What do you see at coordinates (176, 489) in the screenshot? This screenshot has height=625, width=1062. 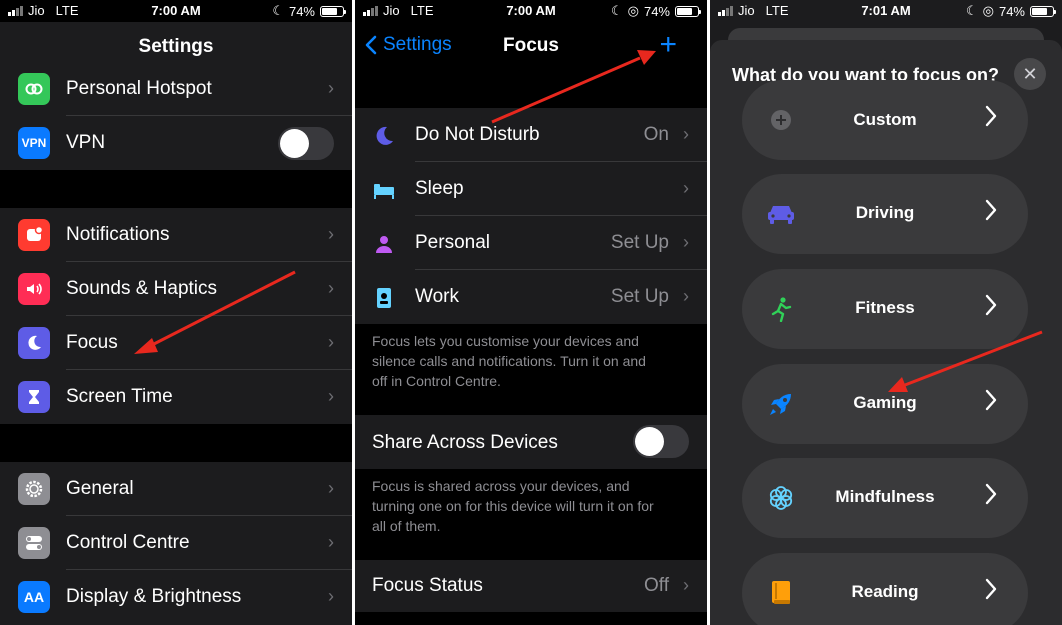 I see `settings-item-general: General ›` at bounding box center [176, 489].